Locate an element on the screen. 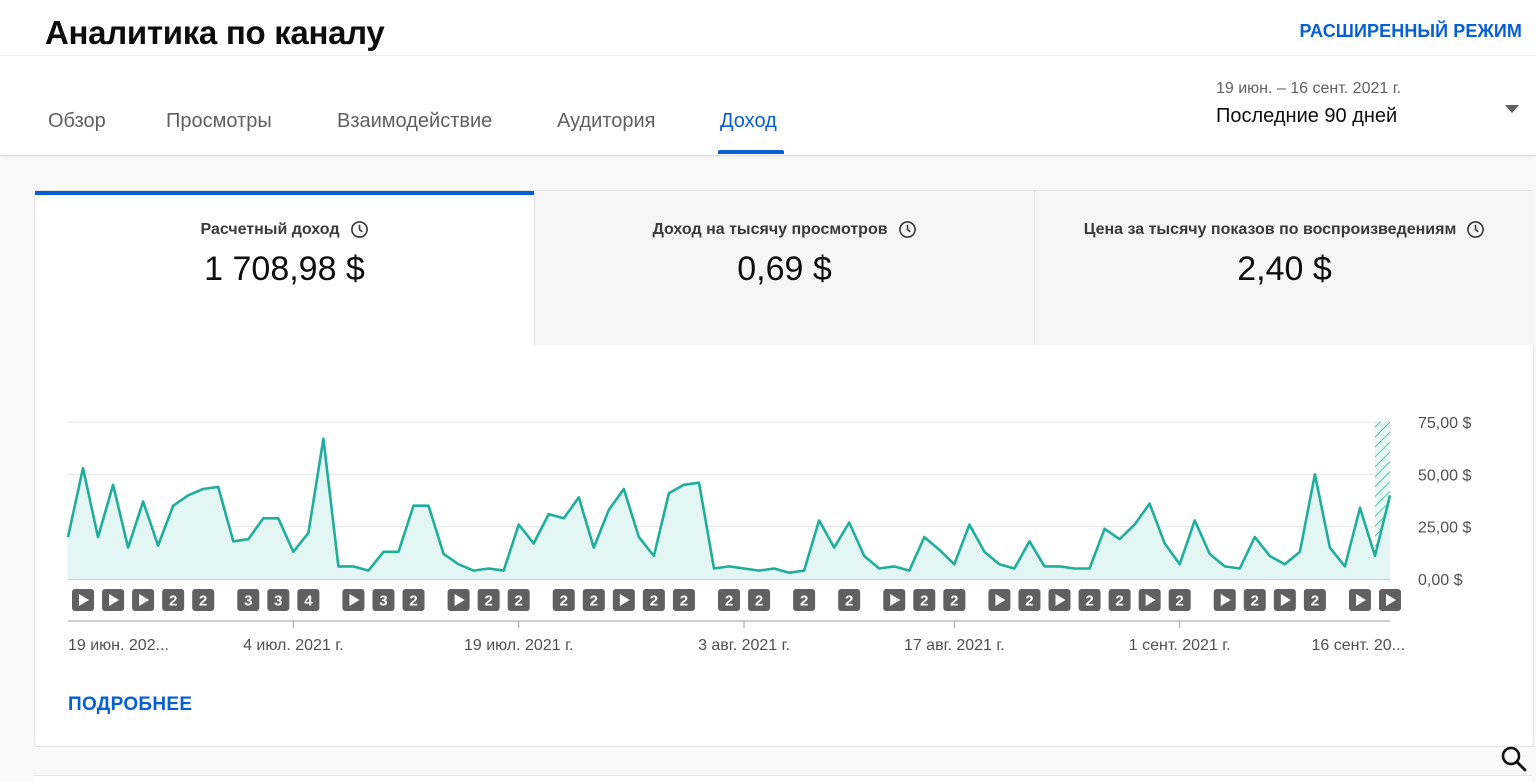 This screenshot has height=782, width=1536. y-tick-label: 50,00 $ is located at coordinates (1444, 475).